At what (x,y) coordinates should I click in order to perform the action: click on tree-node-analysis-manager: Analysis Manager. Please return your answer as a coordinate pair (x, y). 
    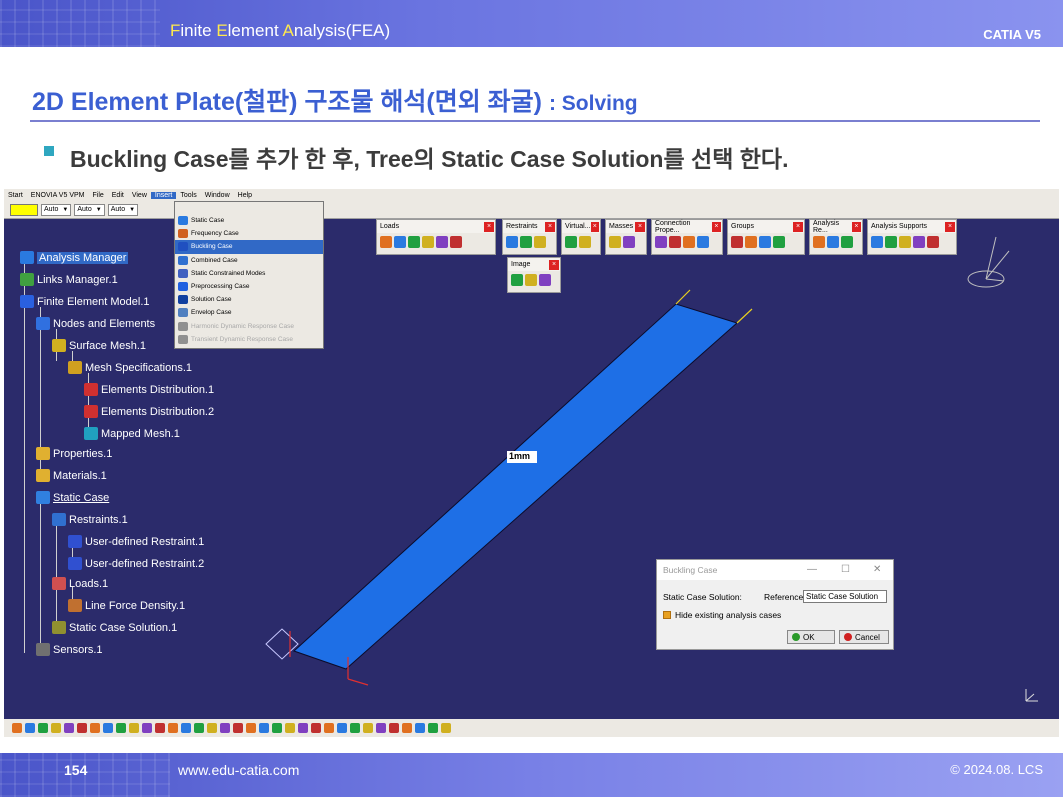
    Looking at the image, I should click on (74, 257).